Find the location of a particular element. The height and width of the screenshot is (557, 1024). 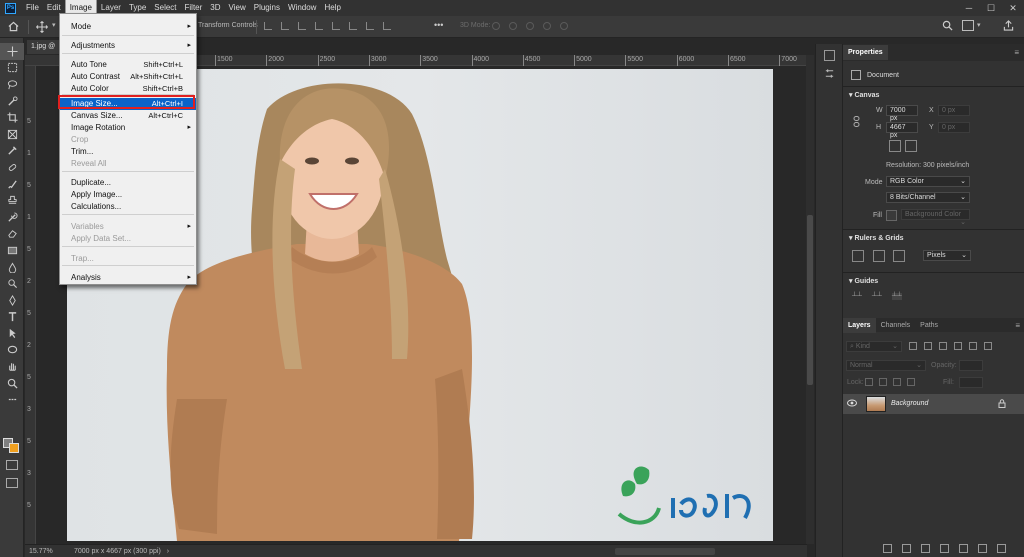

horizontal-scrollbar is located at coordinates (665, 551).